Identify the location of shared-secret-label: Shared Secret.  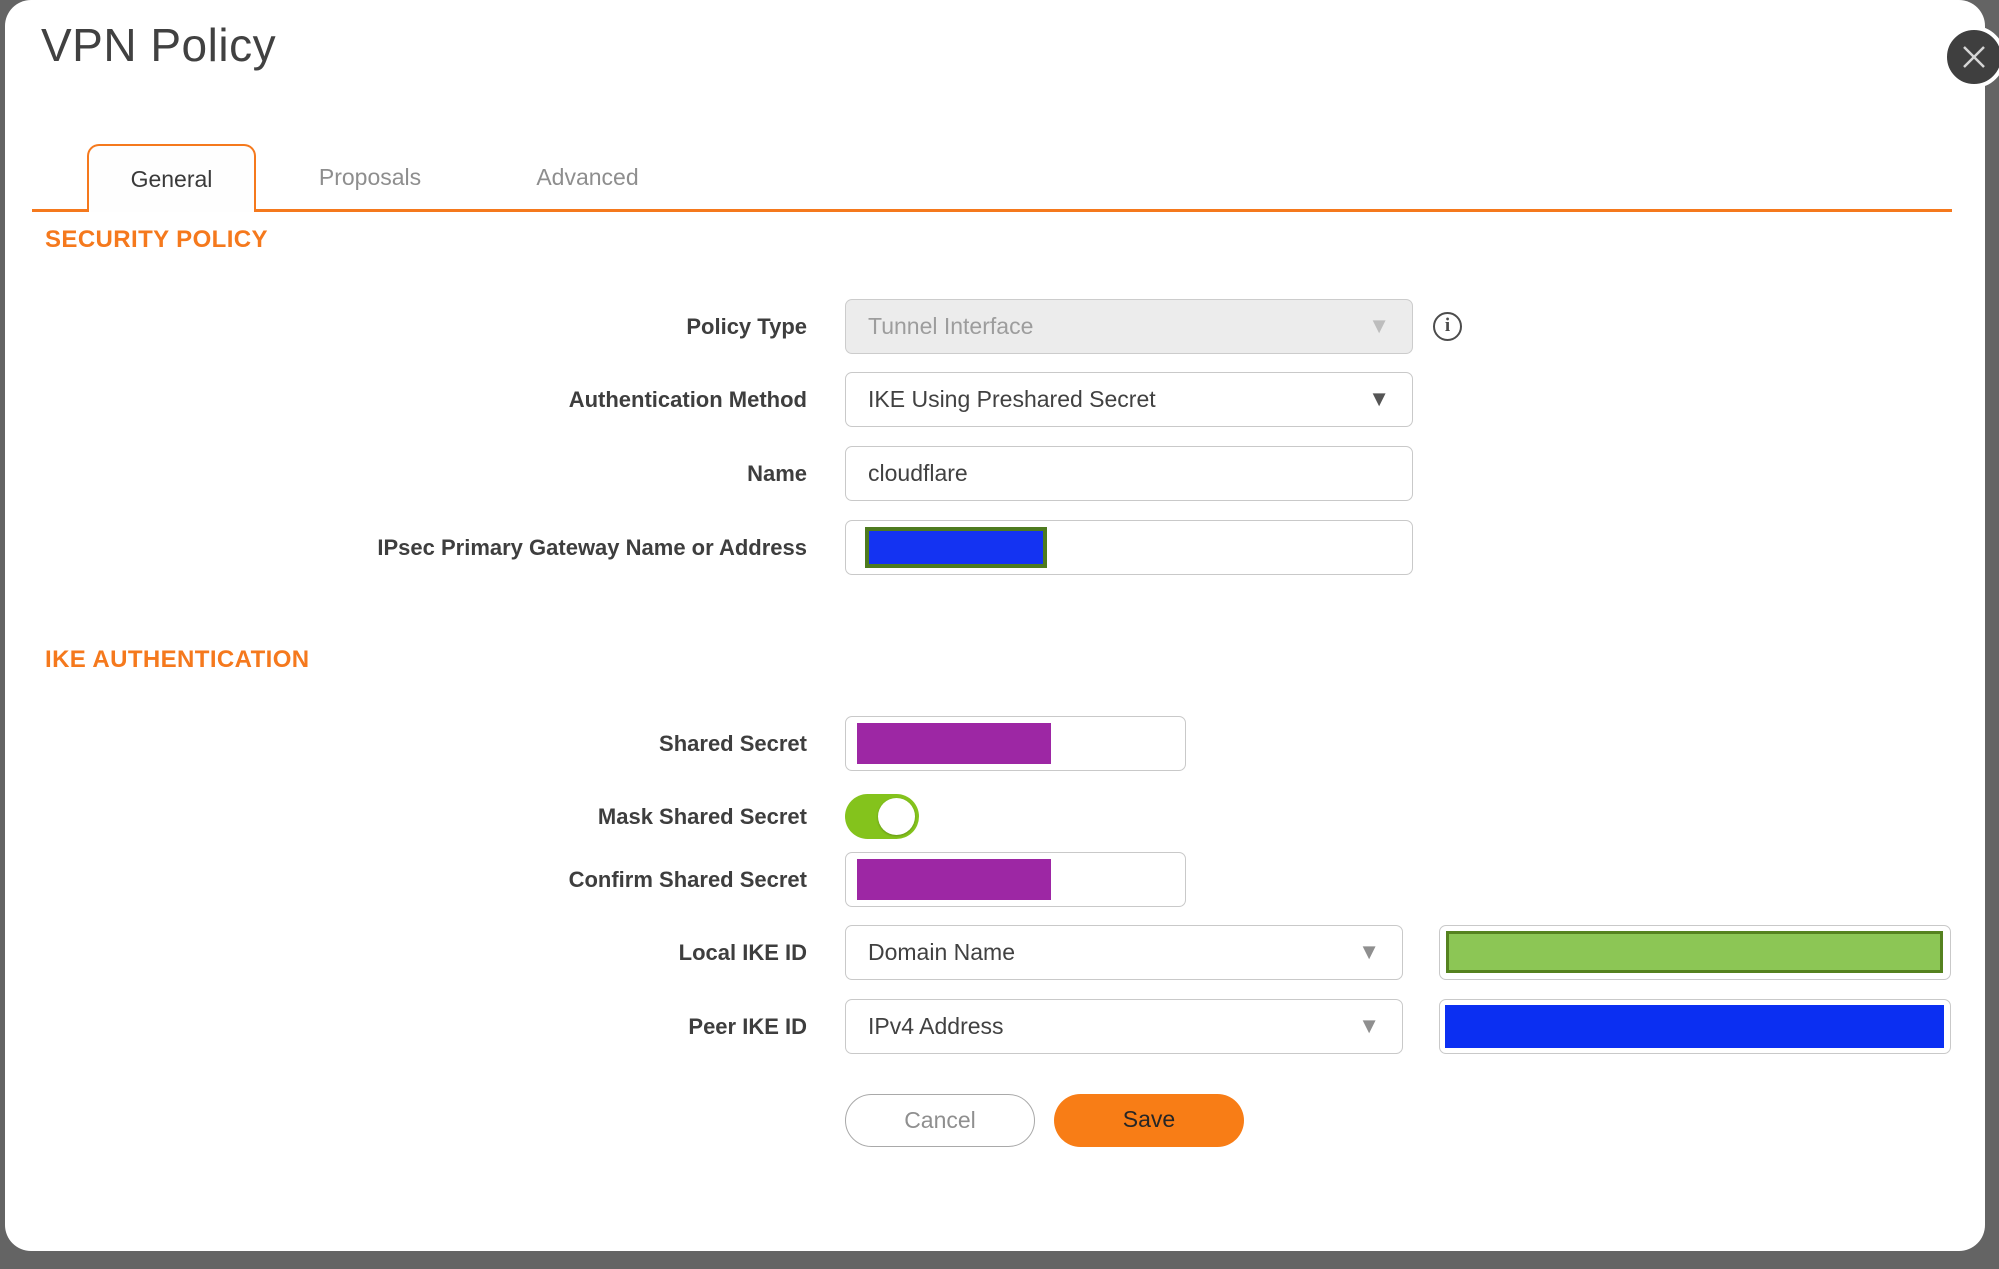
(733, 743).